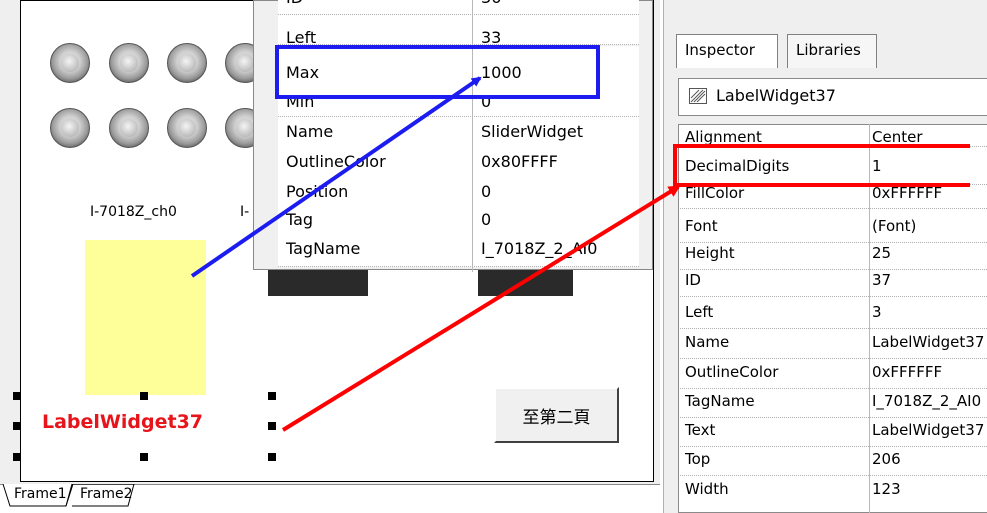 The width and height of the screenshot is (987, 513). What do you see at coordinates (336, 177) in the screenshot?
I see `blue-arrow` at bounding box center [336, 177].